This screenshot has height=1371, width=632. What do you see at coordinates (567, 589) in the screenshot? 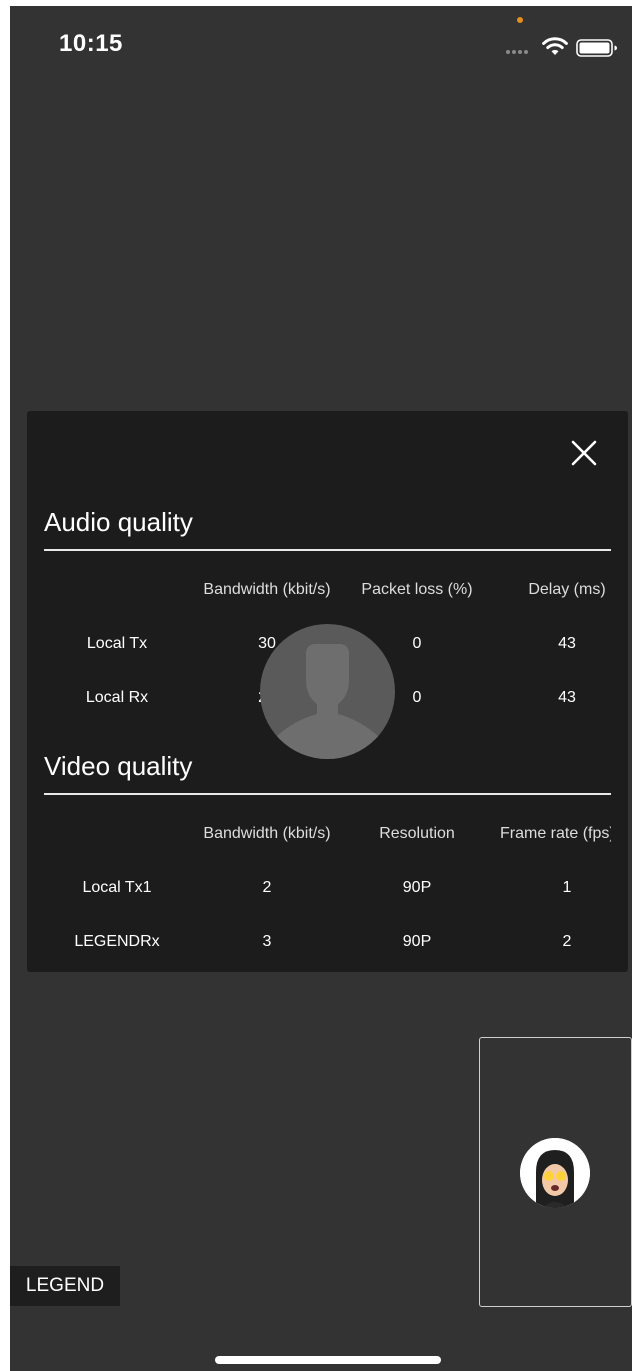
I see `audio-header-delay: Delay (ms)` at bounding box center [567, 589].